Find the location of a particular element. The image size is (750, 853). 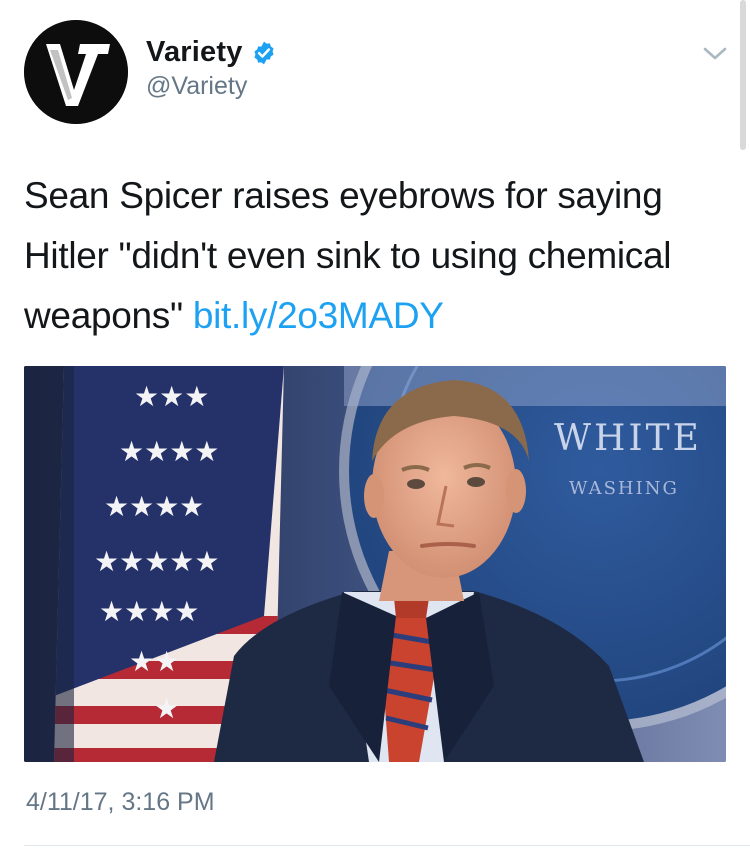

tweet-link: bit.ly/2o3MADY is located at coordinates (318, 315).